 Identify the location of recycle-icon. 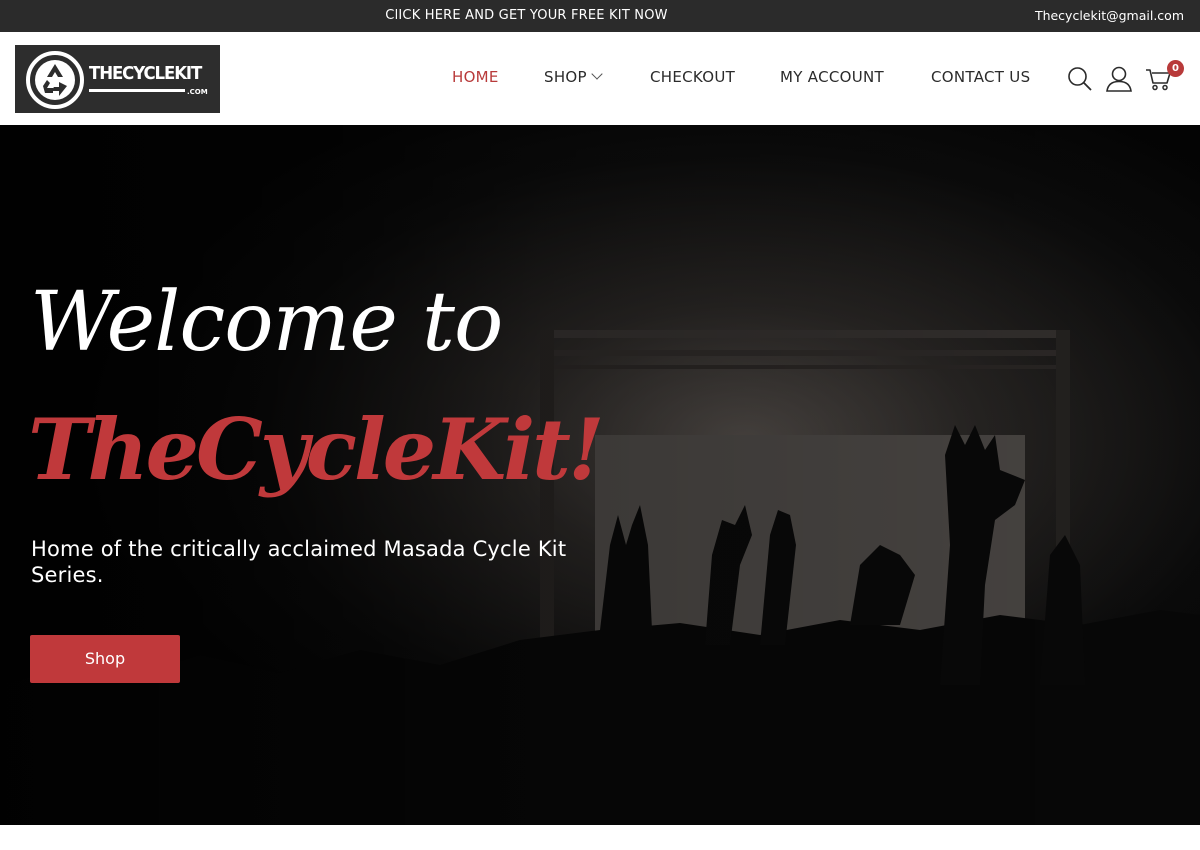
(55, 80).